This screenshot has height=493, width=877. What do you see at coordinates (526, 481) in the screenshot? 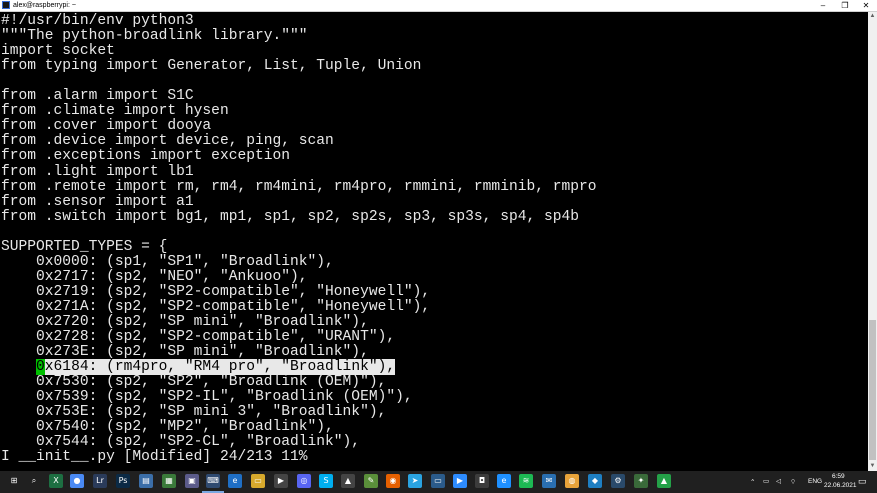
I see `spotify-icon: ≋` at bounding box center [526, 481].